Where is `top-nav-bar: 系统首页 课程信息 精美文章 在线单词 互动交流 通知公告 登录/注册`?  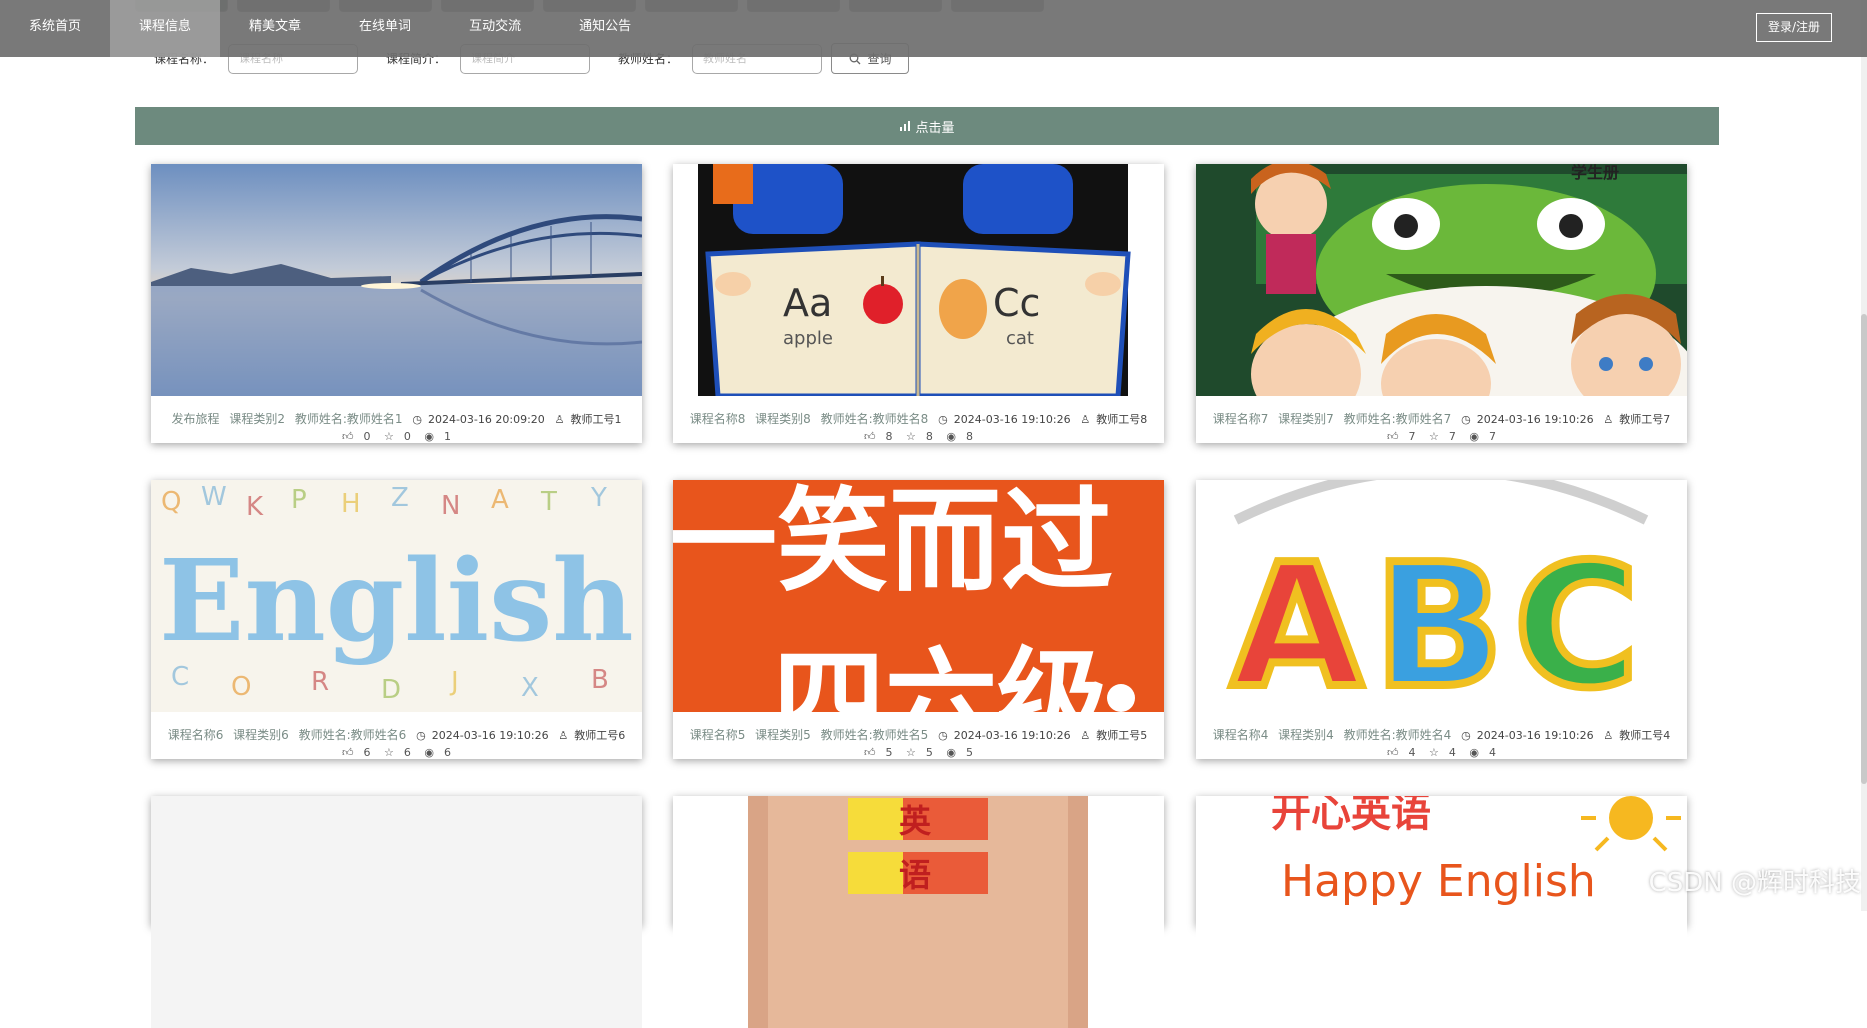 top-nav-bar: 系统首页 课程信息 精美文章 在线单词 互动交流 通知公告 登录/注册 is located at coordinates (933, 28).